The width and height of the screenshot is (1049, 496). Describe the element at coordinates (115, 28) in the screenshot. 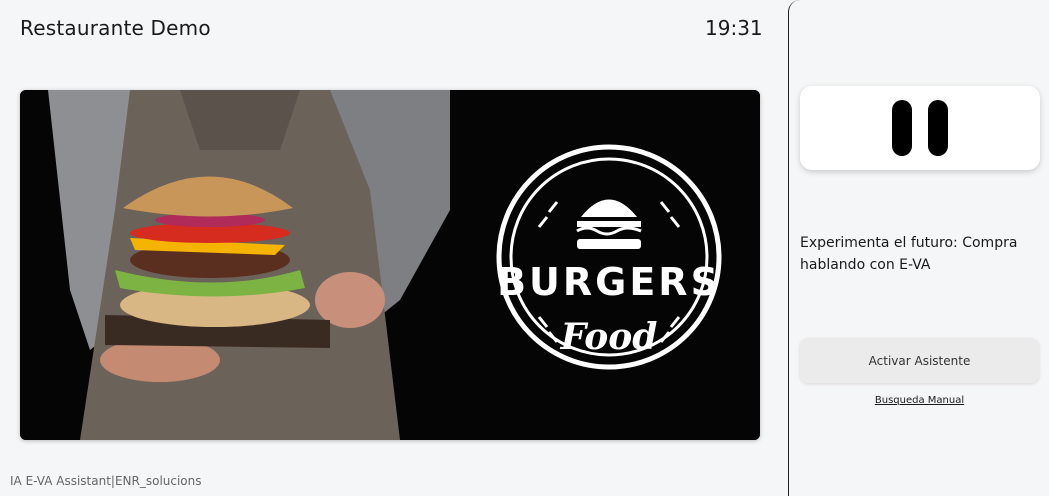

I see `page-title: Restaurante Demo` at that location.